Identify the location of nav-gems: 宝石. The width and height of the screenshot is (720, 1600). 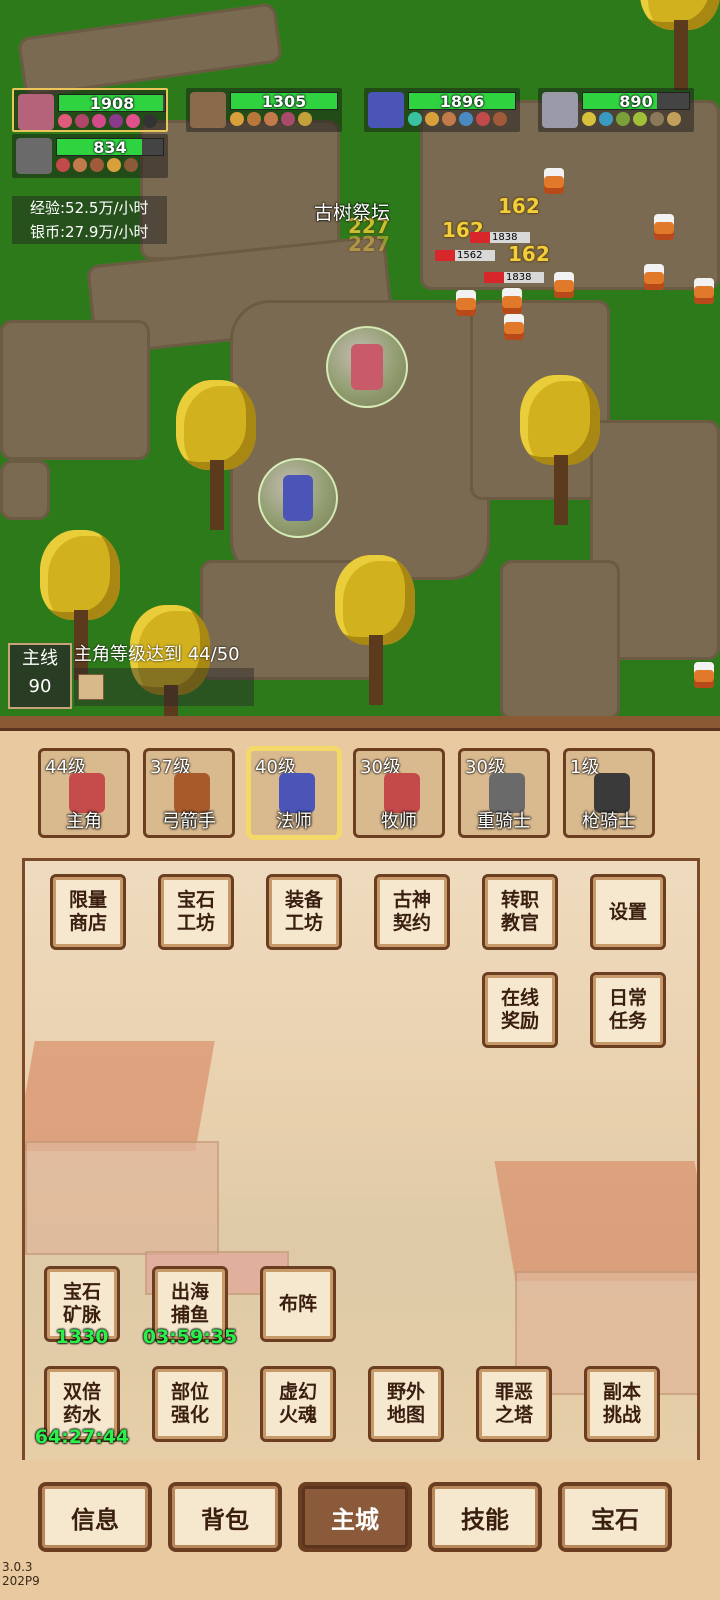
(615, 1517).